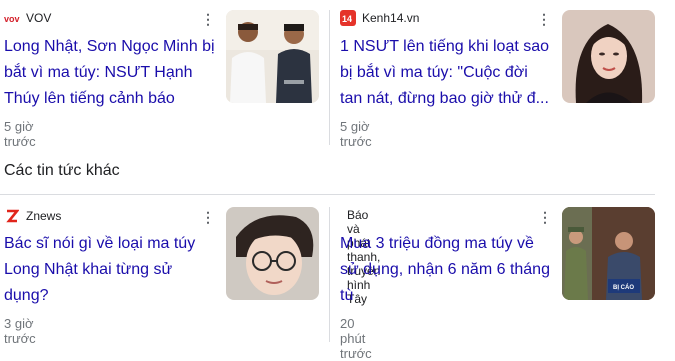 Image resolution: width=675 pixels, height=361 pixels. I want to click on woman-portrait-photo, so click(608, 56).